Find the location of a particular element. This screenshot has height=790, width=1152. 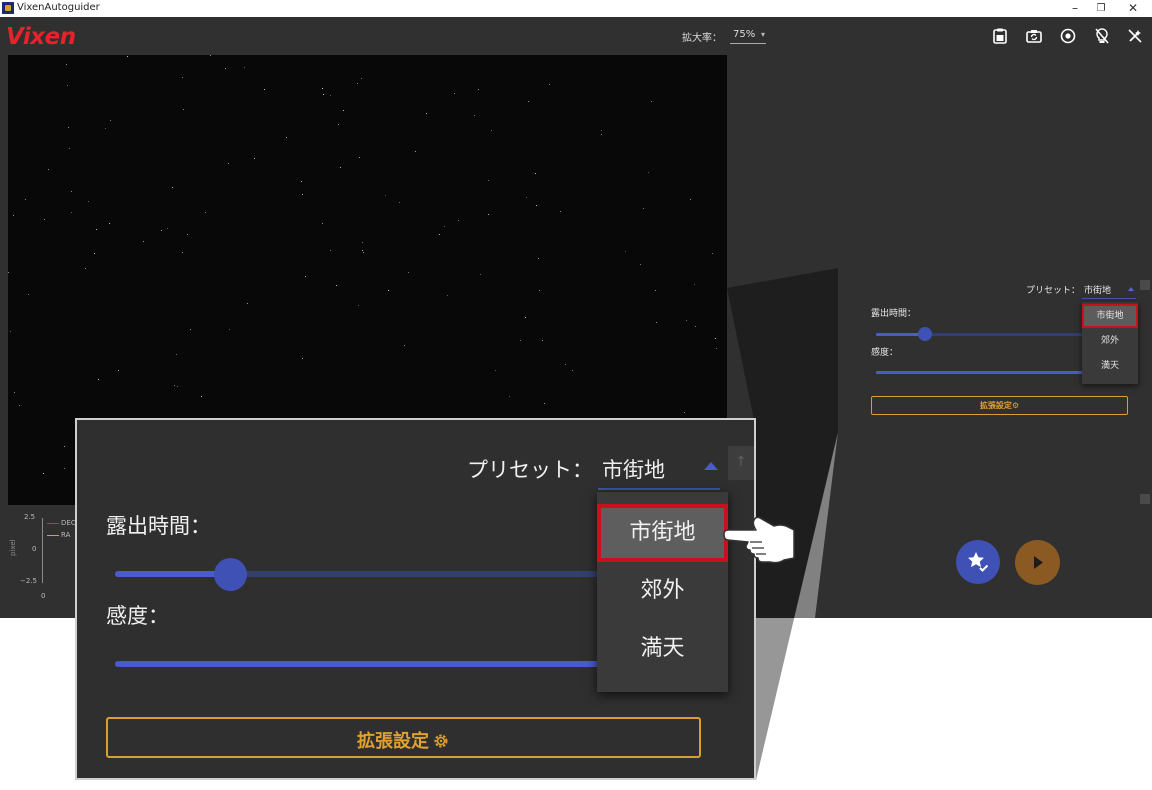

zoomed-preset-label: プリセット： is located at coordinates (530, 470).